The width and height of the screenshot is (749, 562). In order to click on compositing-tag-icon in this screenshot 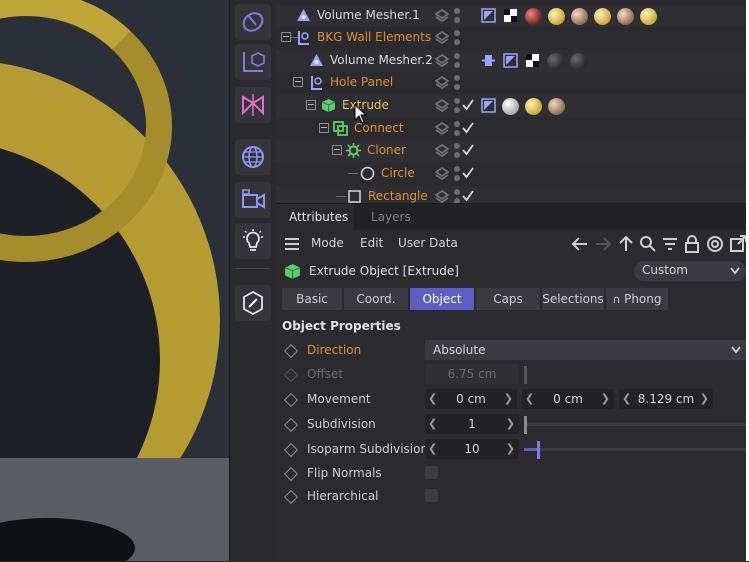, I will do `click(488, 60)`.